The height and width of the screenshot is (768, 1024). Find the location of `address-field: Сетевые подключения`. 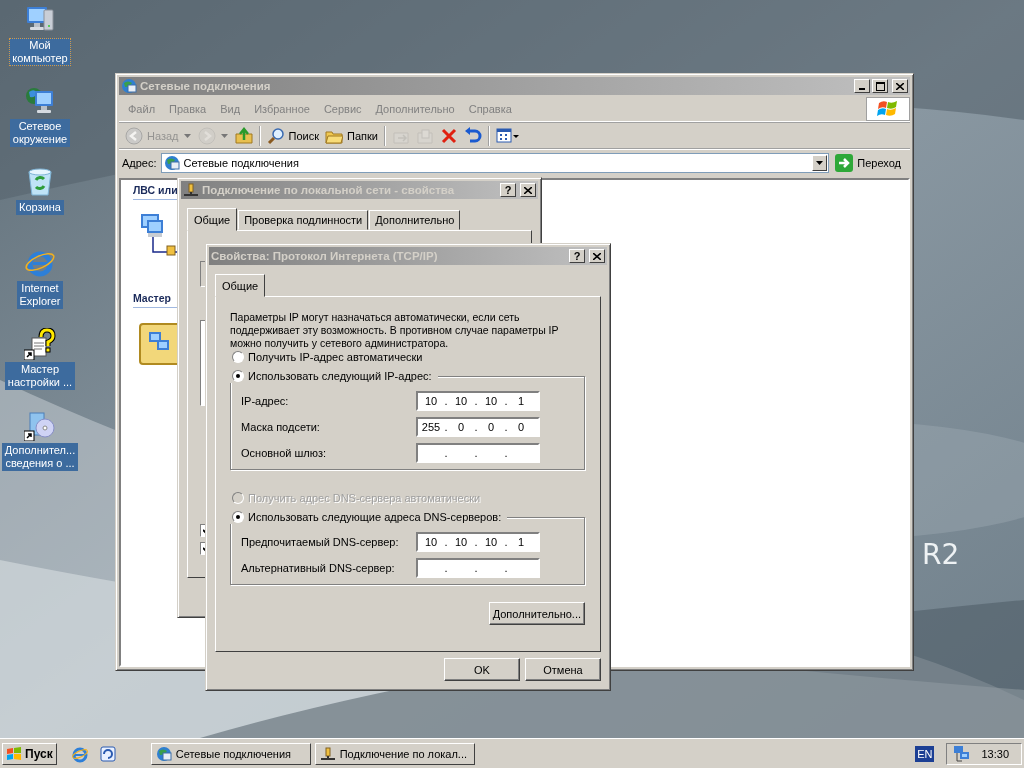

address-field: Сетевые подключения is located at coordinates (495, 163).